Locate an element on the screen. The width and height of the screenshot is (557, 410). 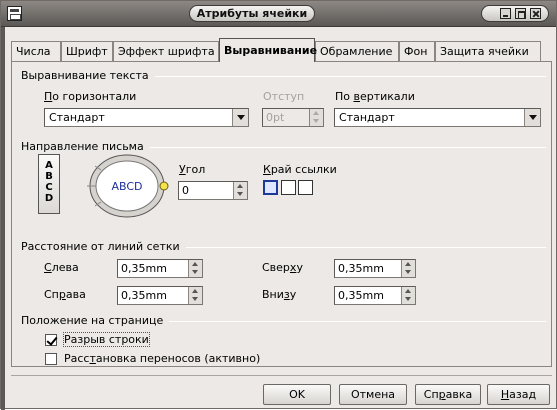
page-position-heading: Положение на странице is located at coordinates (95, 320).